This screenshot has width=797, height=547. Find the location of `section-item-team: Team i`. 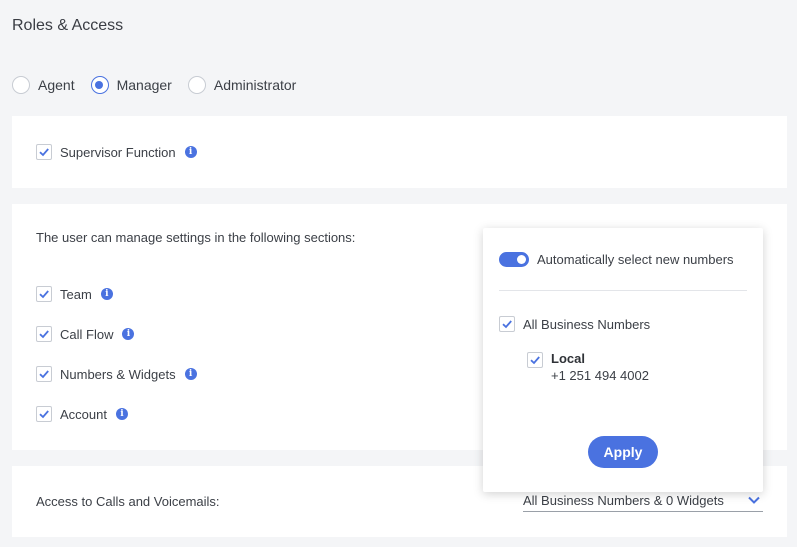

section-item-team: Team i is located at coordinates (74, 294).